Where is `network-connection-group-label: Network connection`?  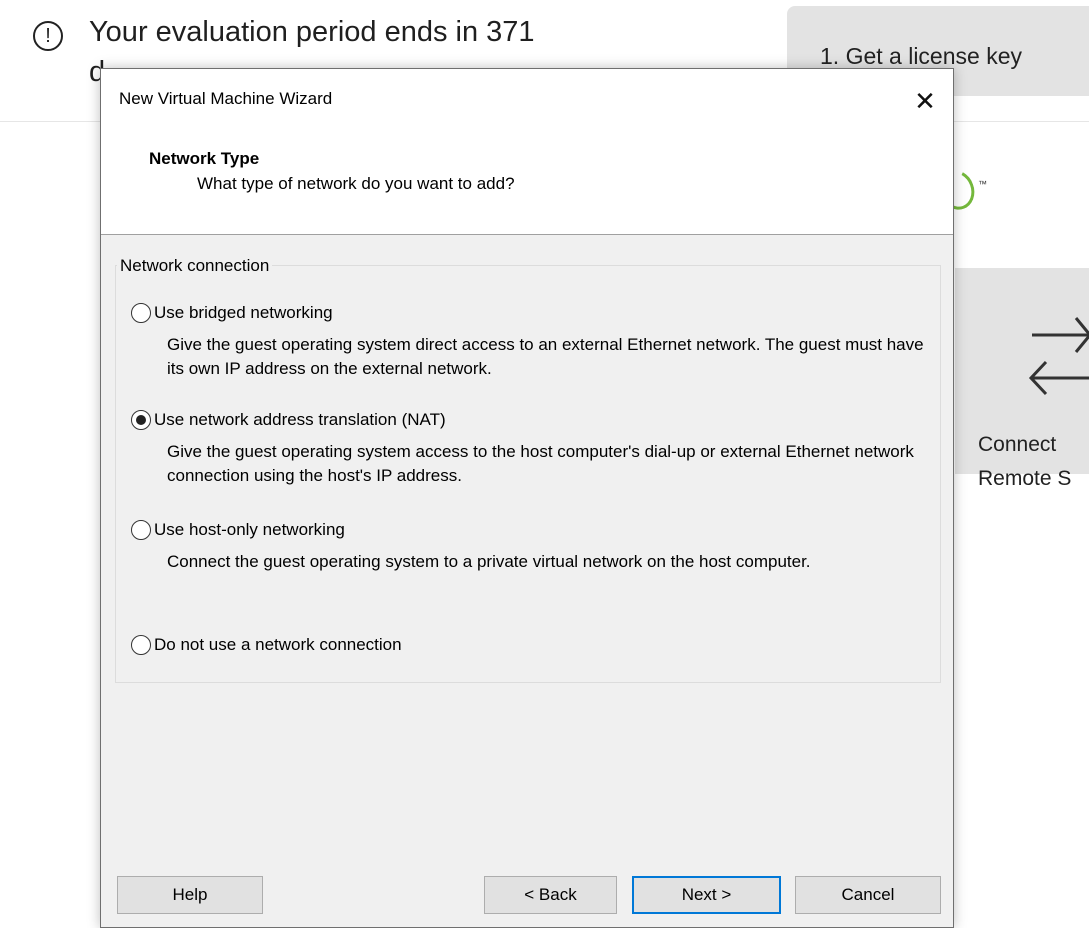
network-connection-group-label: Network connection is located at coordinates (195, 266).